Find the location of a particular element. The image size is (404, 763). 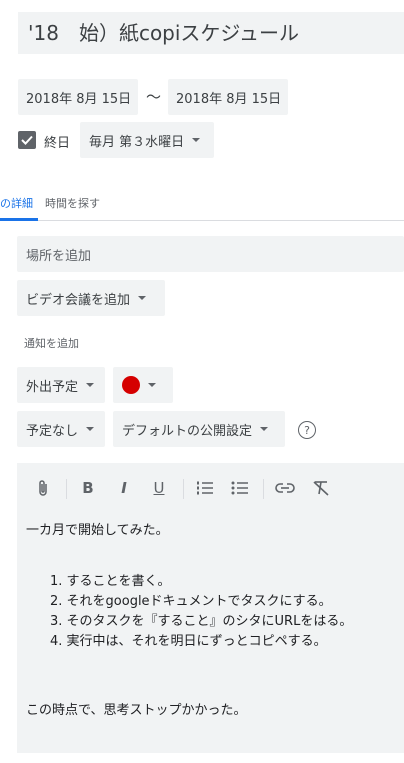

add-notification-link: 通知を追加 is located at coordinates (51, 343).